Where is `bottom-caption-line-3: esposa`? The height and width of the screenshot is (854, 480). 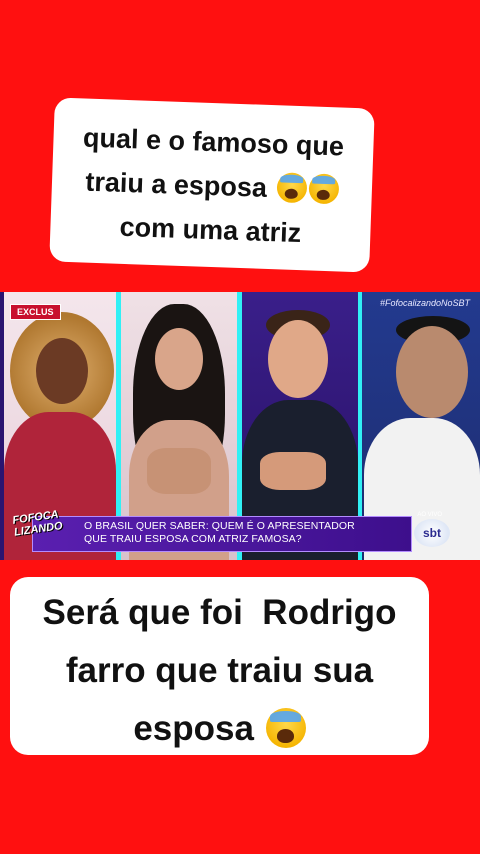
bottom-caption-line-3: esposa is located at coordinates (219, 729).